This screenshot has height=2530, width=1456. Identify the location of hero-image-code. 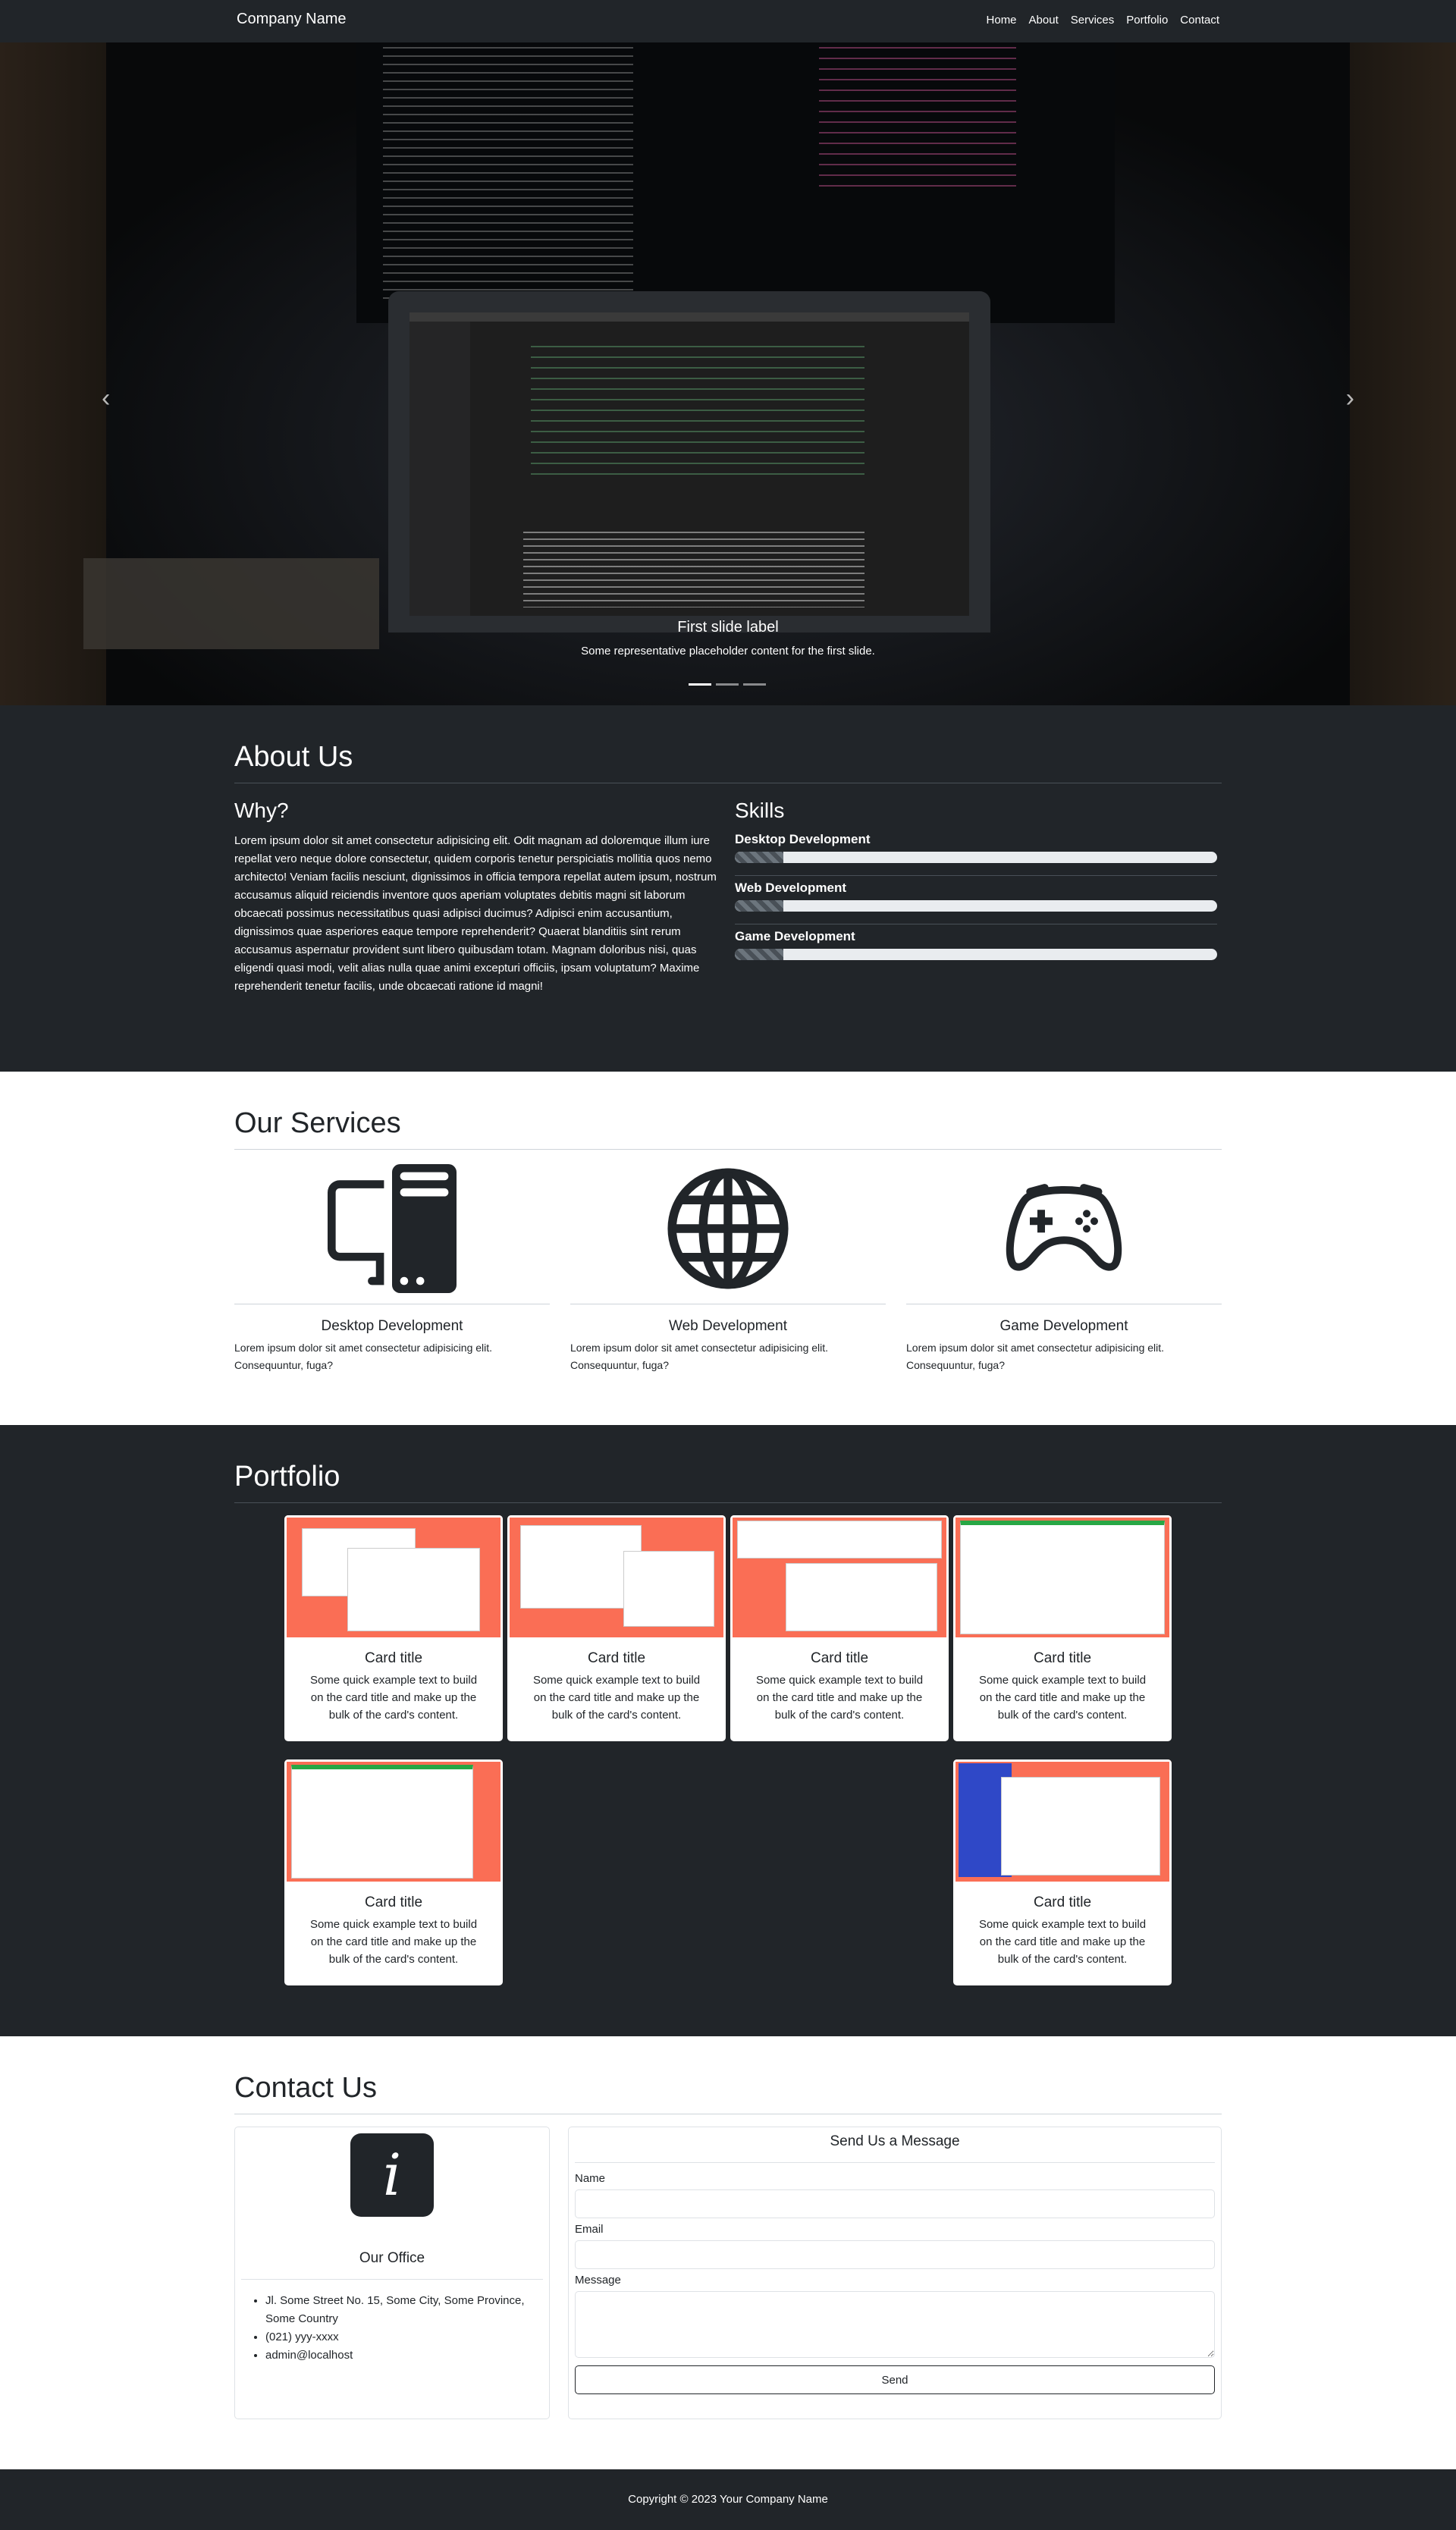
(508, 176).